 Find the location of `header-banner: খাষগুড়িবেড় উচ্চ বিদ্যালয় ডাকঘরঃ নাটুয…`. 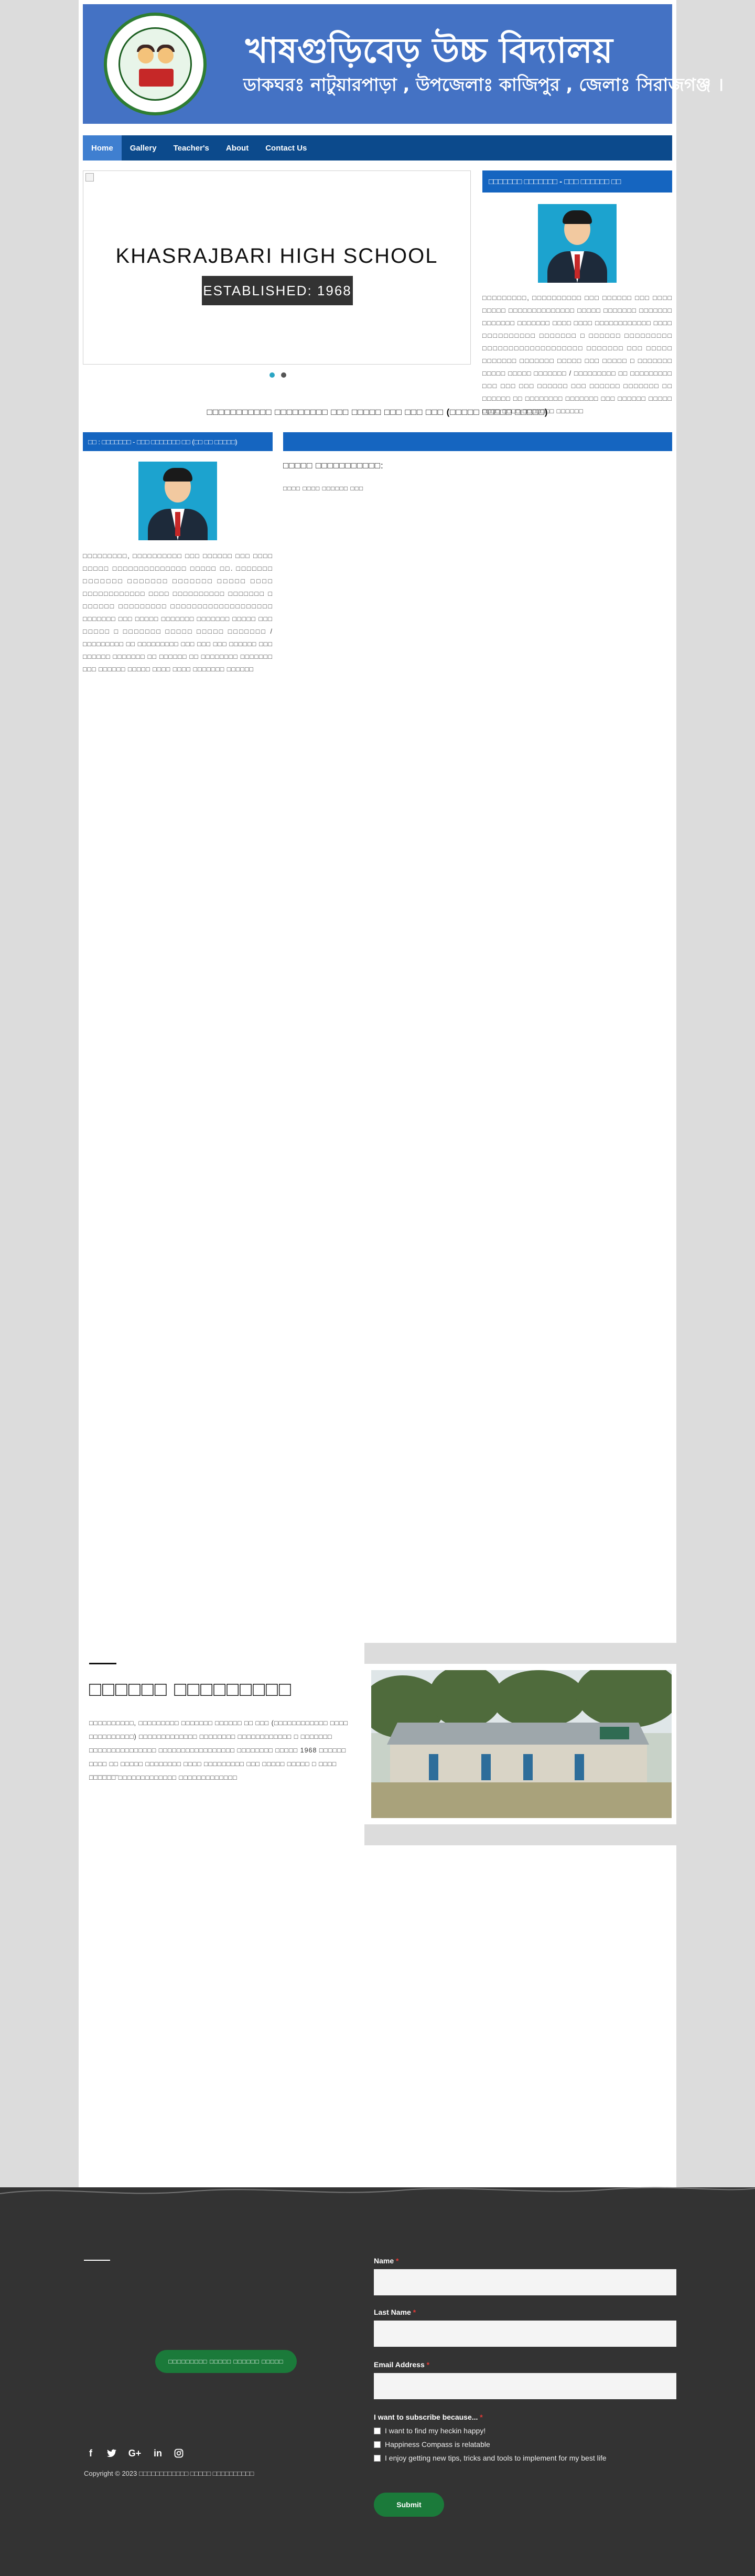

header-banner: খাষগুড়িবেড় উচ্চ বিদ্যালয় ডাকঘরঃ নাটুয… is located at coordinates (403, 64).